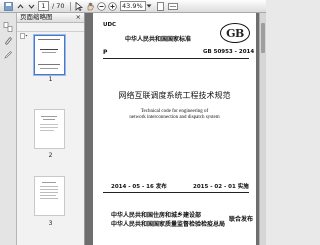 Image resolution: width=320 pixels, height=245 pixels. I want to click on header-rule, so click(176, 58).